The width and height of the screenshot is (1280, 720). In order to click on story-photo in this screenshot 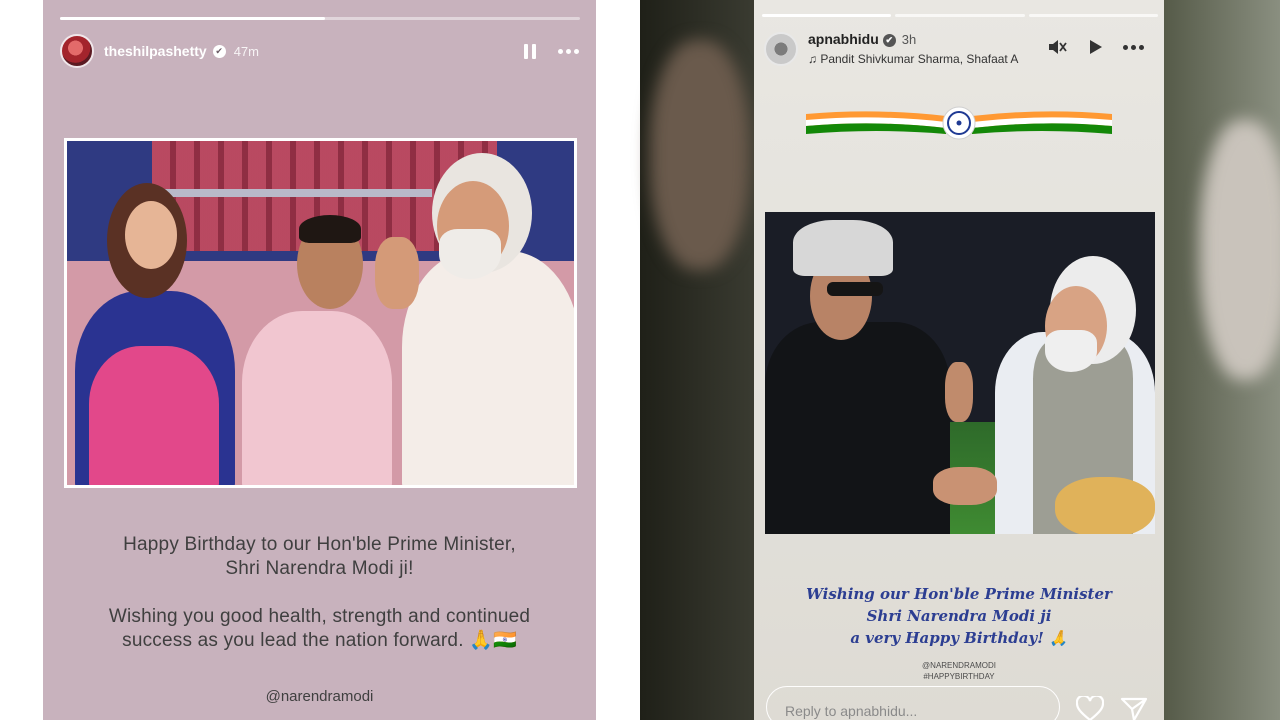, I will do `click(960, 373)`.